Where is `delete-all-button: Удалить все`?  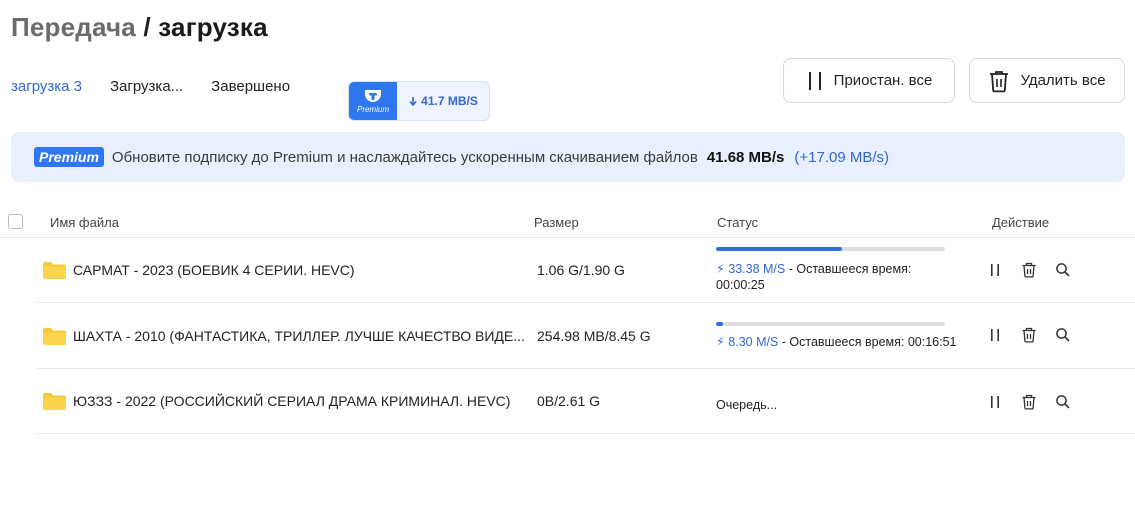
delete-all-button: Удалить все is located at coordinates (1047, 80).